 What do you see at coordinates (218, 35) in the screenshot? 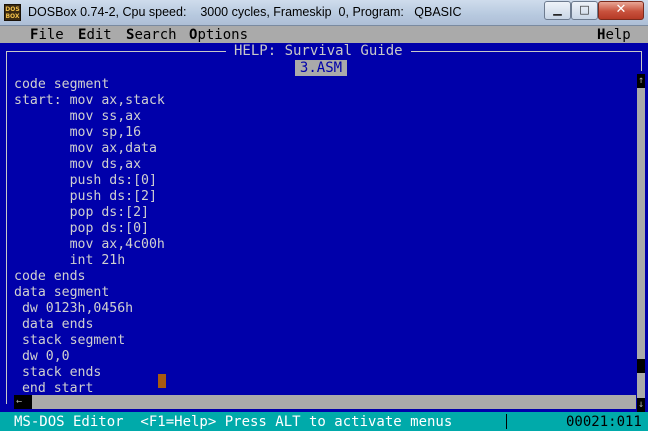
I see `menu-options: Options` at bounding box center [218, 35].